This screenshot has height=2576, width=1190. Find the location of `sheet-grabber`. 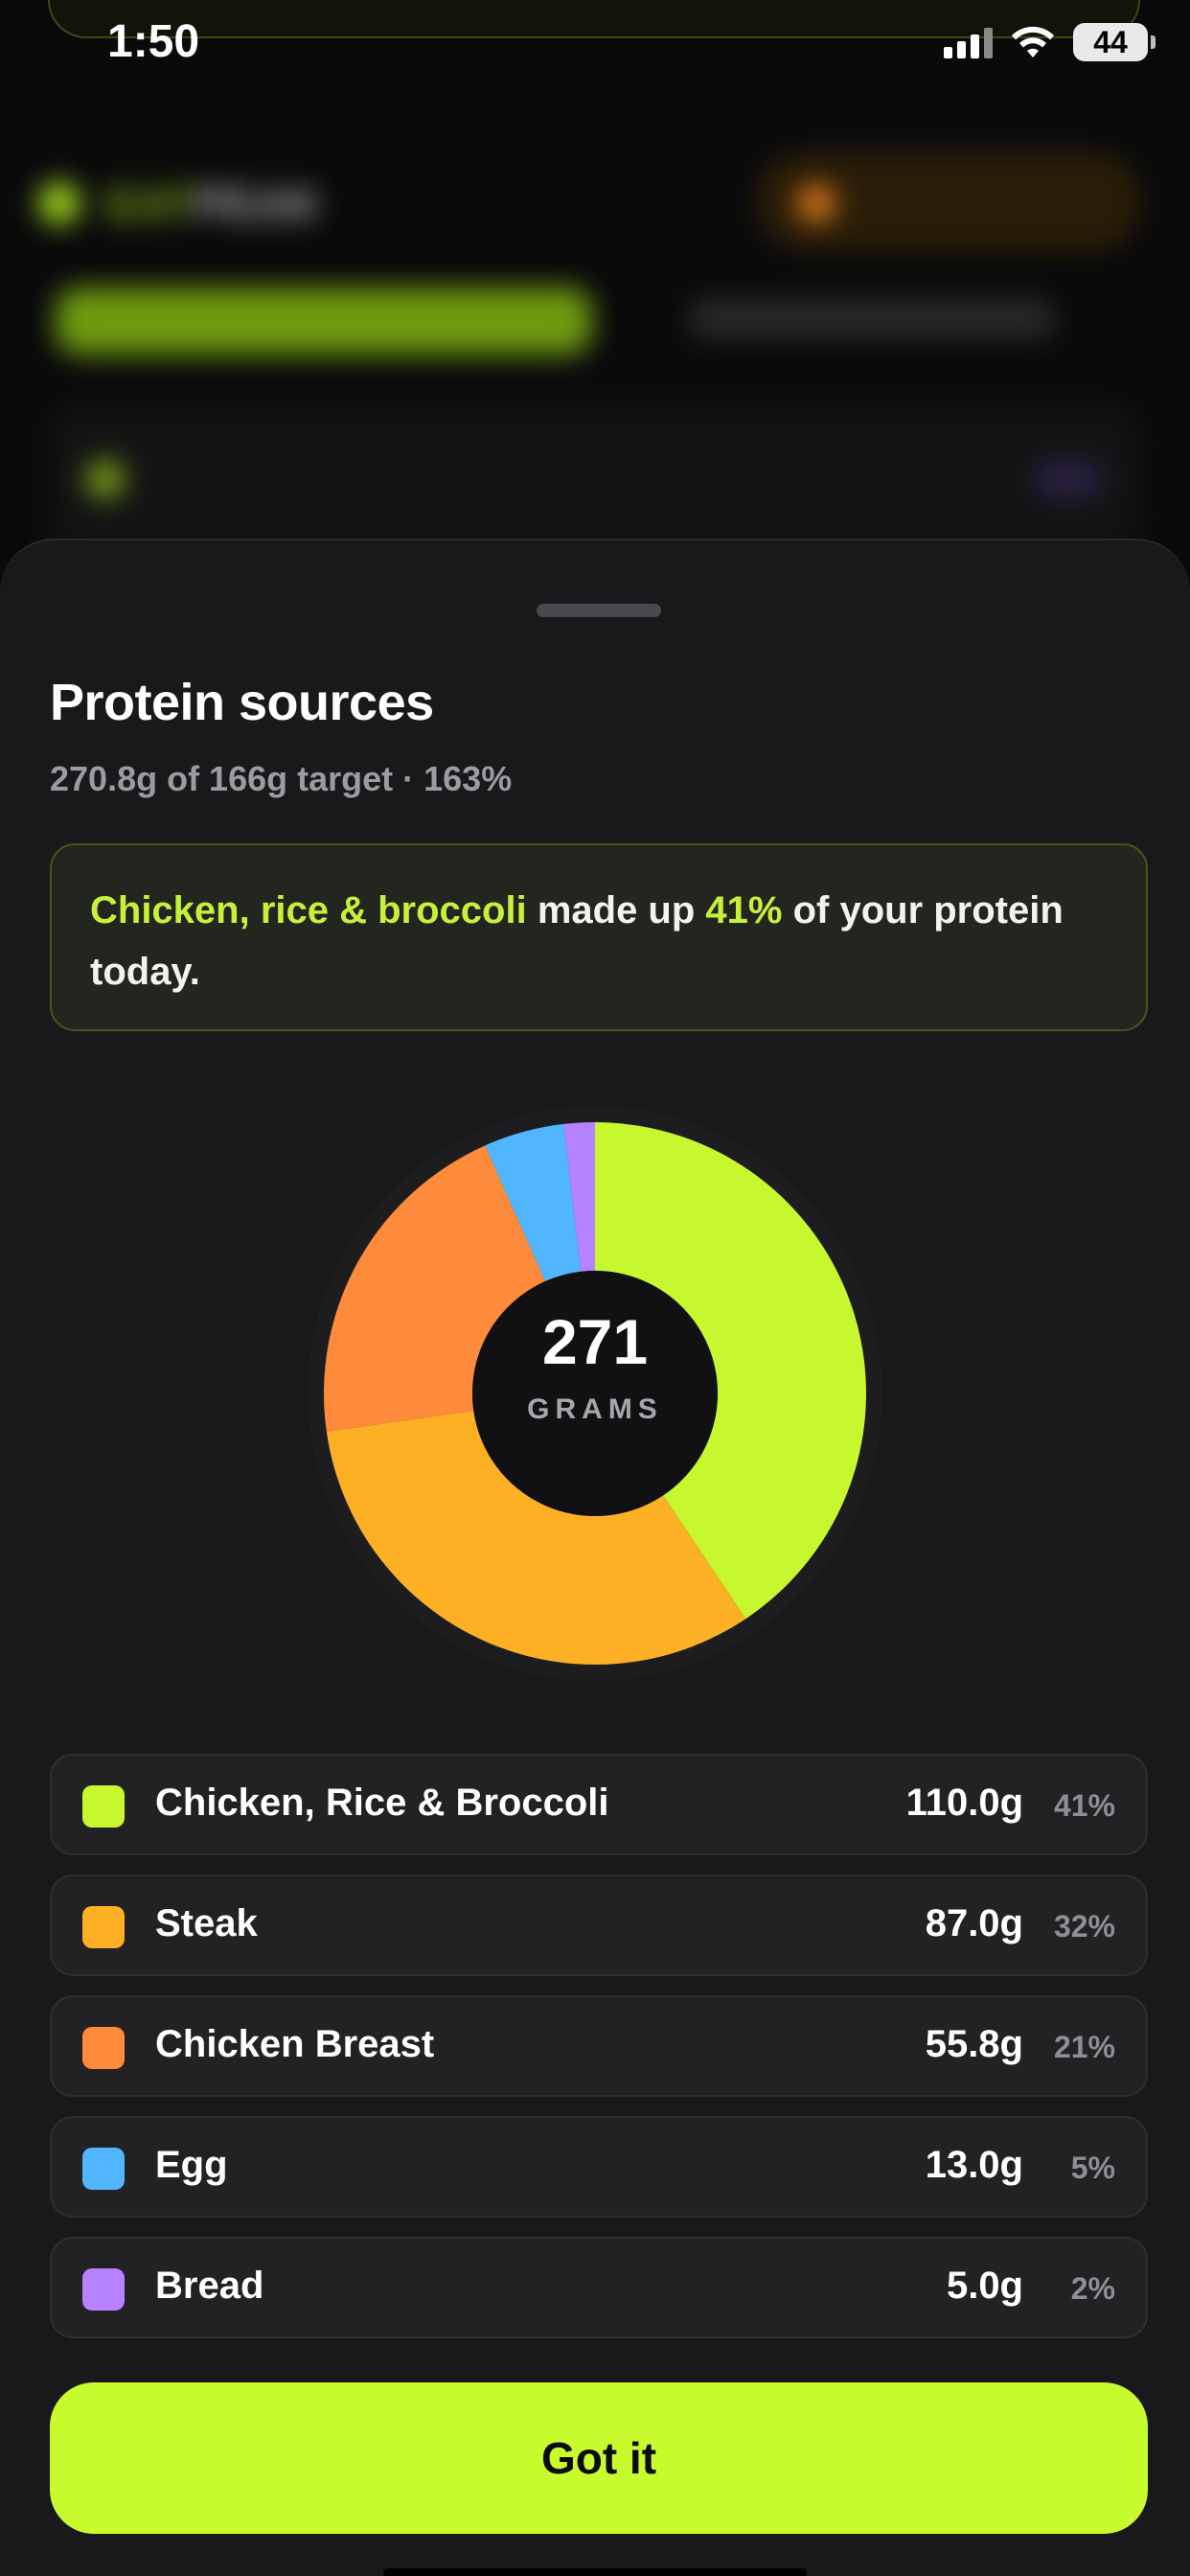

sheet-grabber is located at coordinates (599, 610).